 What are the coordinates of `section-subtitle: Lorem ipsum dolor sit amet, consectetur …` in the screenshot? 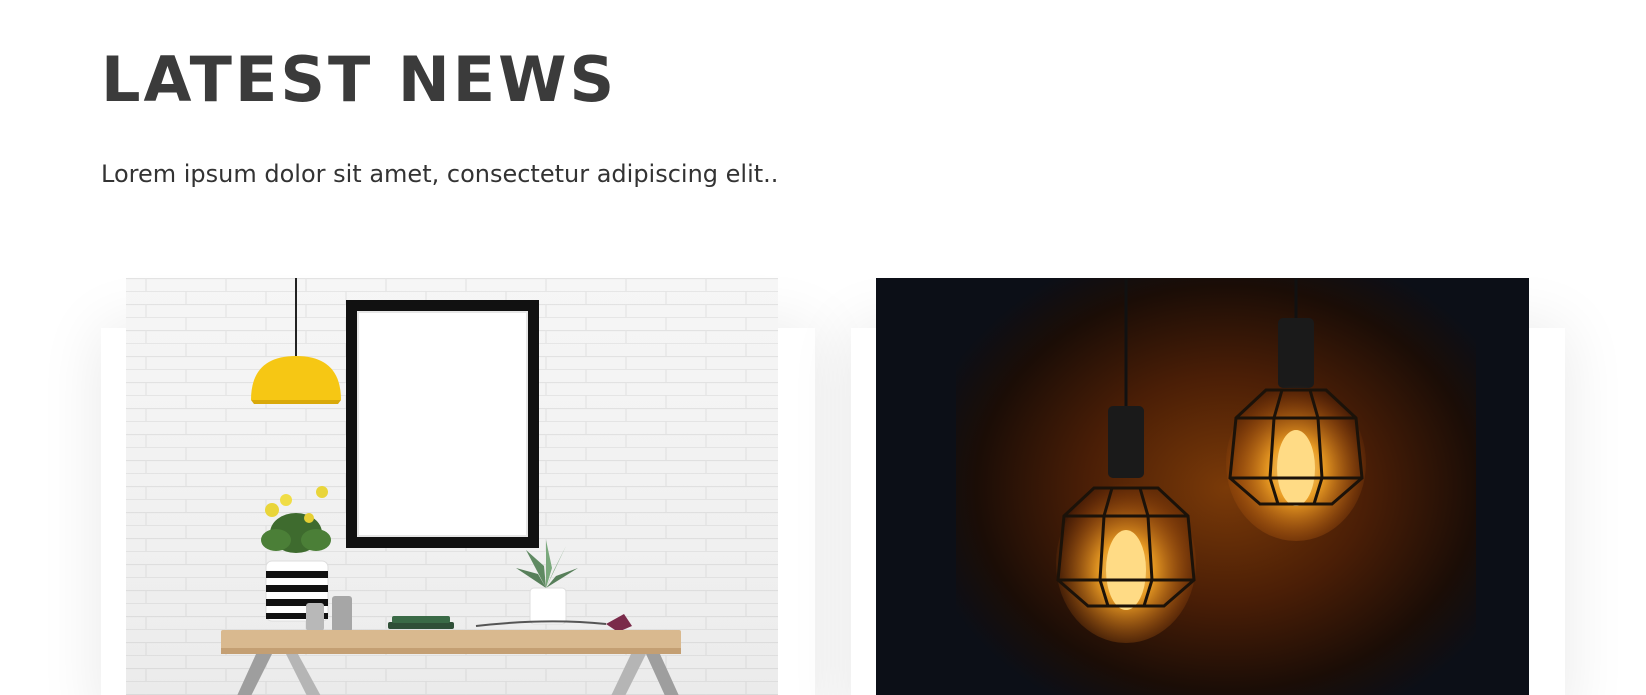 It's located at (440, 174).